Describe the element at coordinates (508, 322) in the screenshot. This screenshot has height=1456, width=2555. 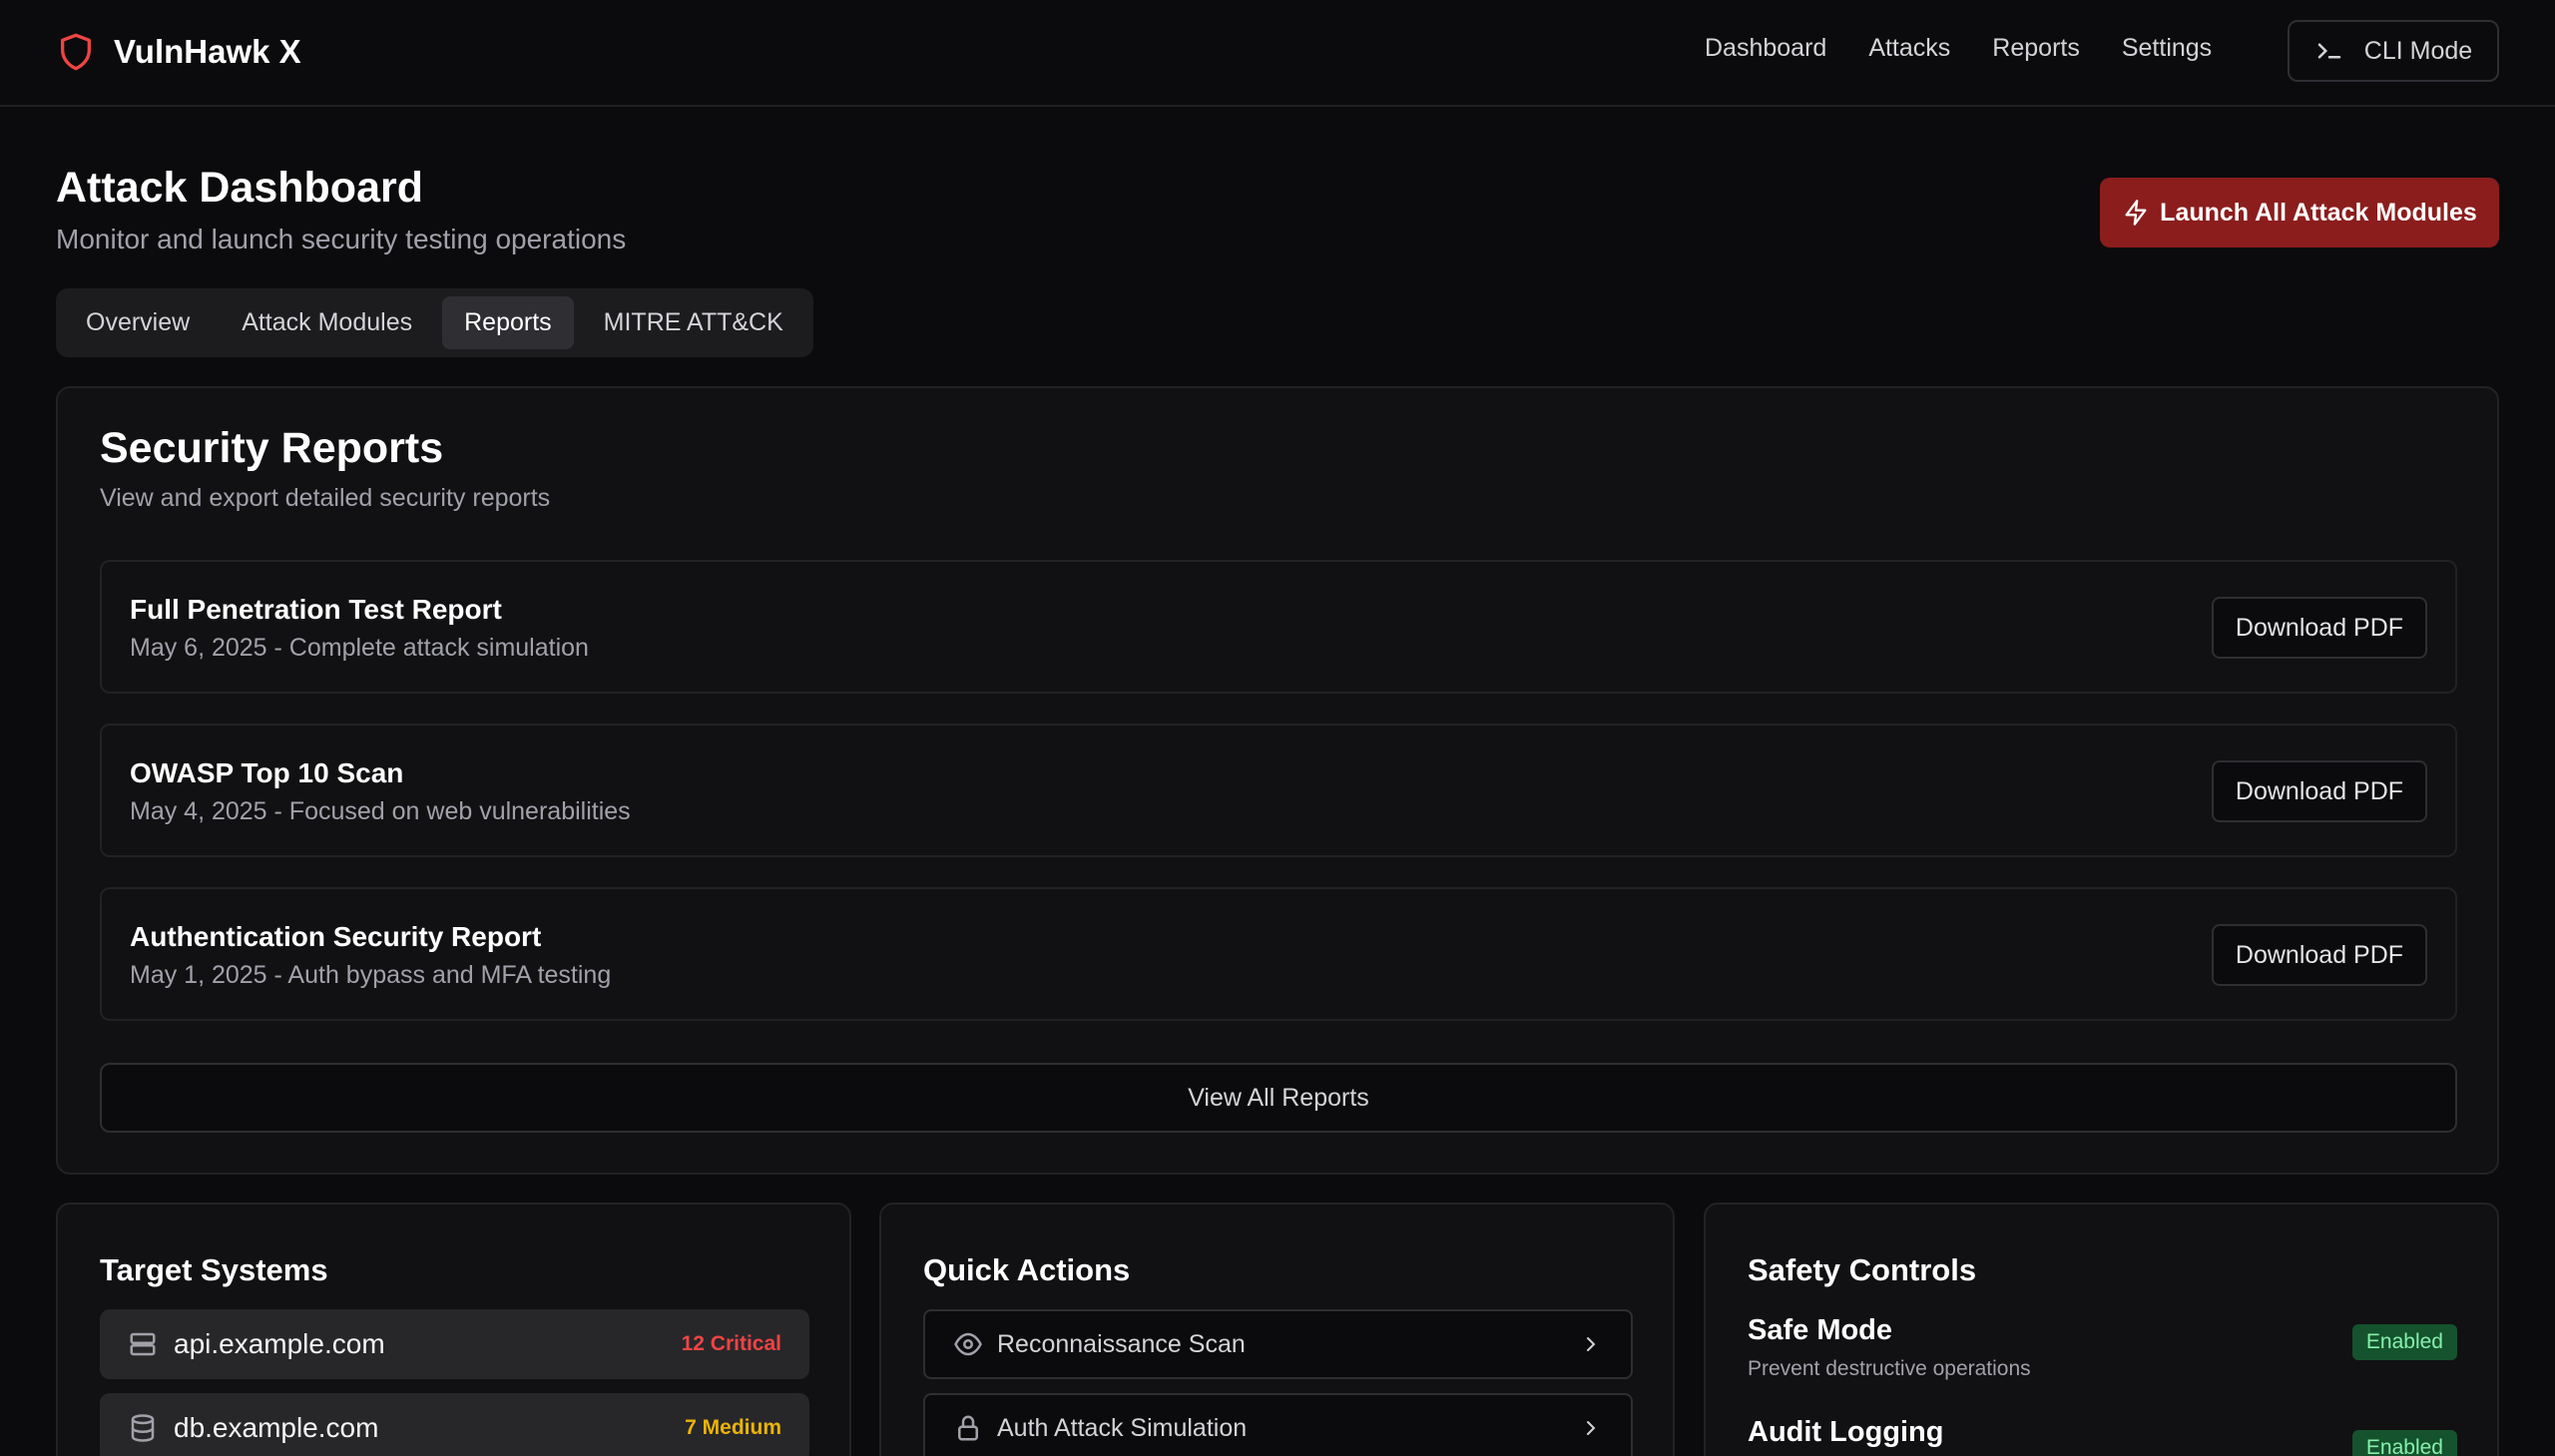
I see `tab-reports: Reports` at that location.